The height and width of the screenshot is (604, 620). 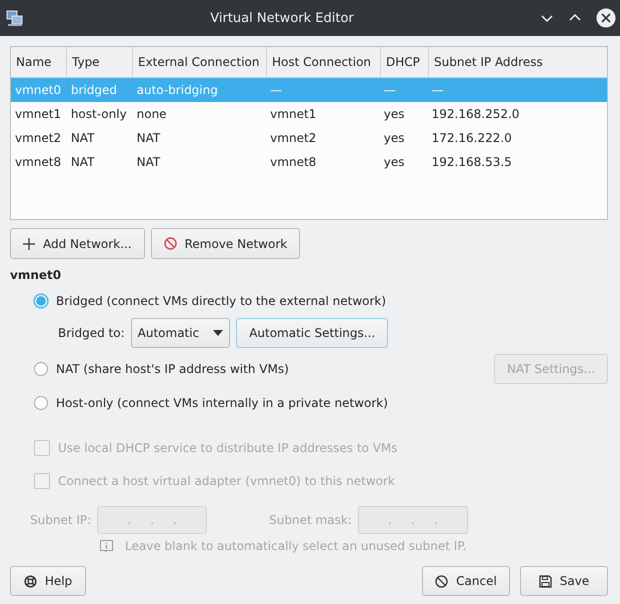 What do you see at coordinates (221, 301) in the screenshot?
I see `radio-label: Bridged (connect VMs directly to the external network)` at bounding box center [221, 301].